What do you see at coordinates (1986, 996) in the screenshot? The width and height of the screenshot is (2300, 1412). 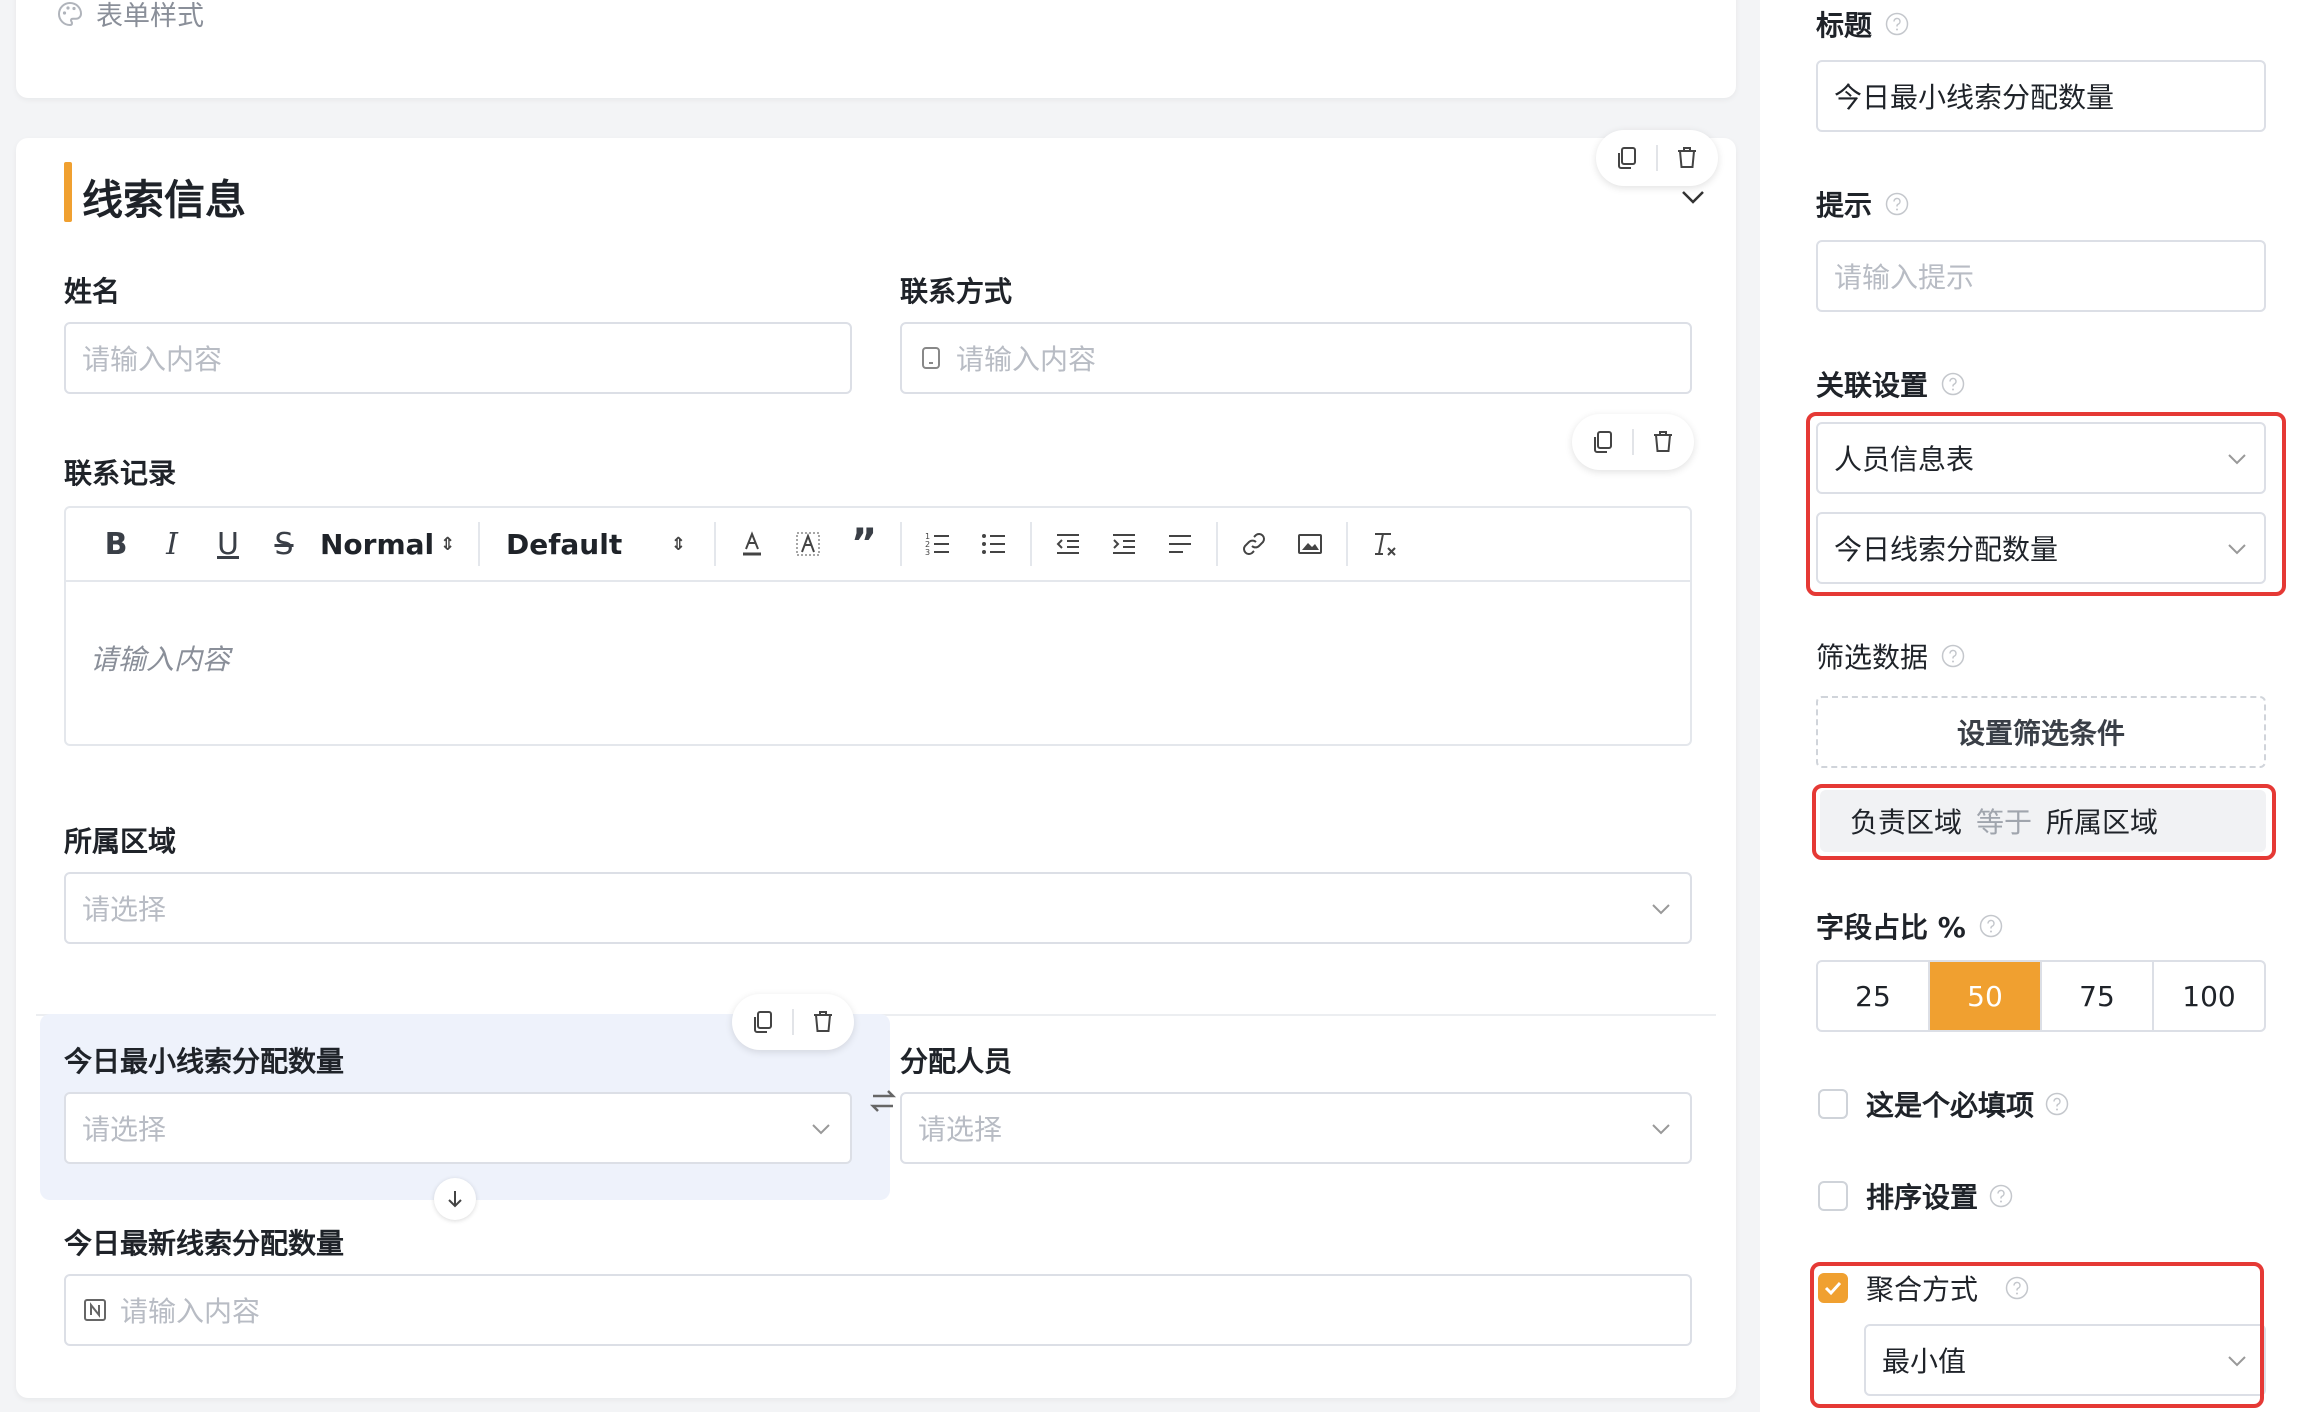 I see `width-option-50: 50` at bounding box center [1986, 996].